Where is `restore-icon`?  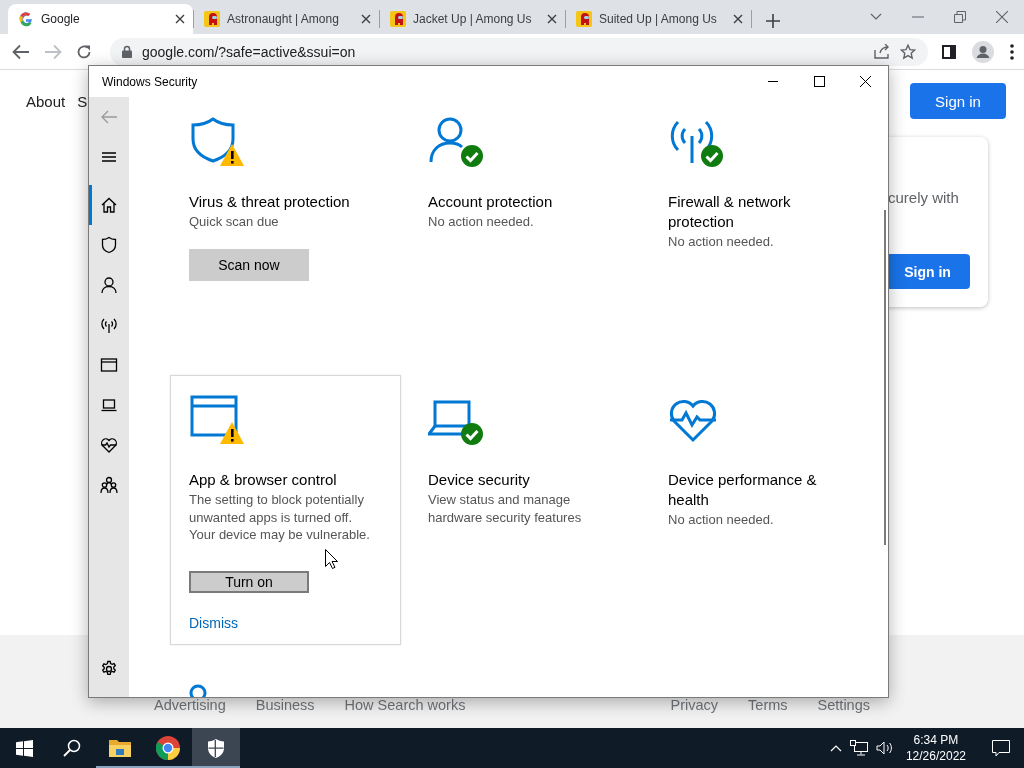
restore-icon is located at coordinates (960, 17).